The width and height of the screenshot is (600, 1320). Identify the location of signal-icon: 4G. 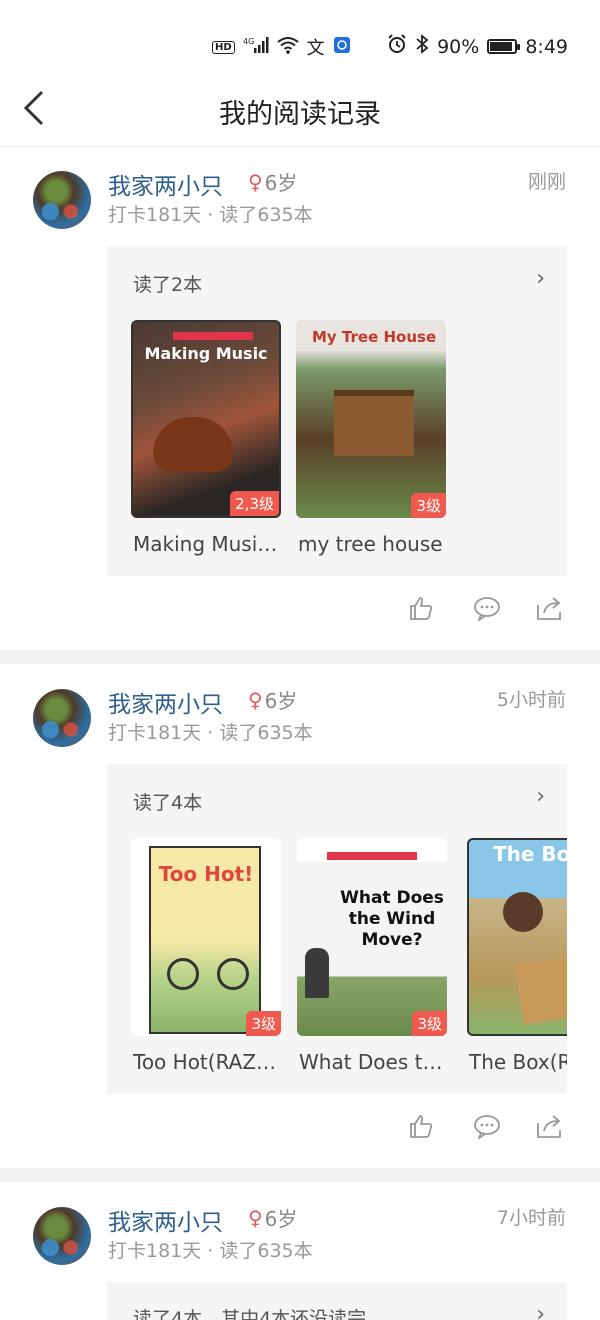
(256, 47).